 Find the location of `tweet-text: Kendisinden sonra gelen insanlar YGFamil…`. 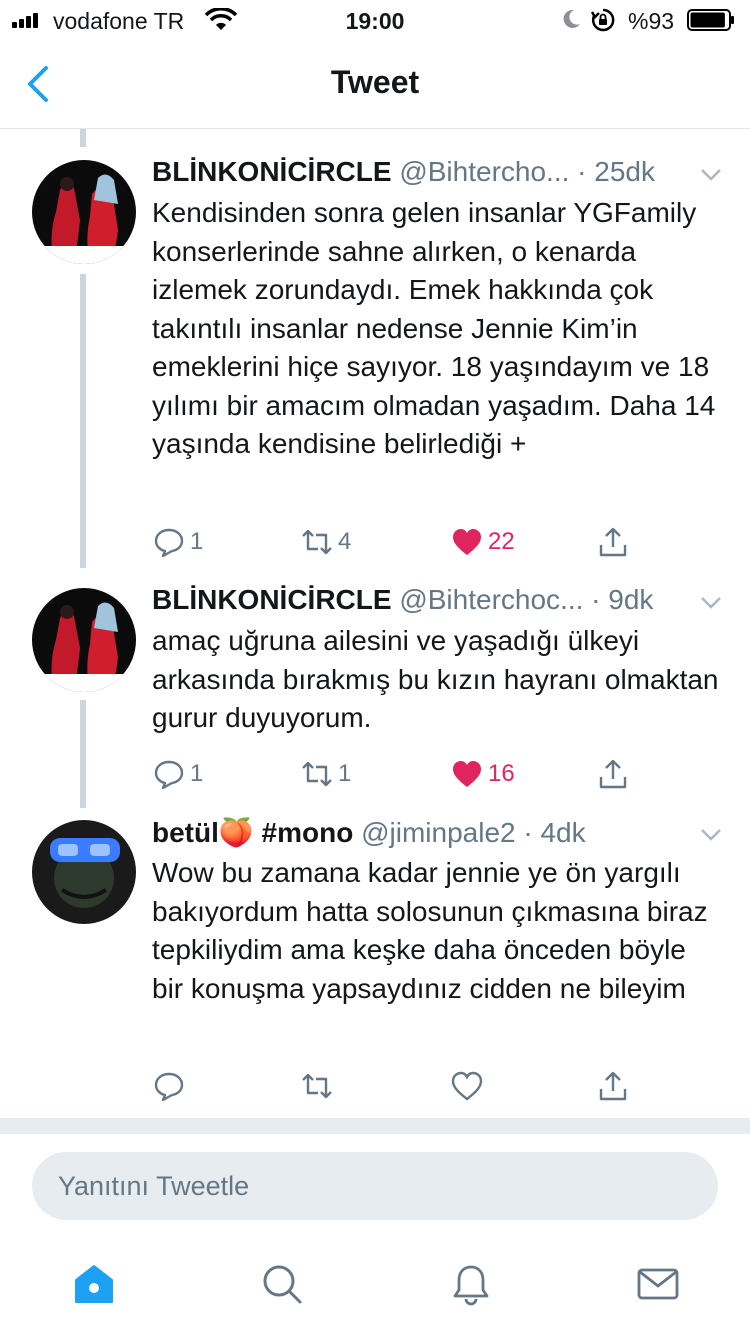

tweet-text: Kendisinden sonra gelen insanlar YGFamil… is located at coordinates (434, 328).